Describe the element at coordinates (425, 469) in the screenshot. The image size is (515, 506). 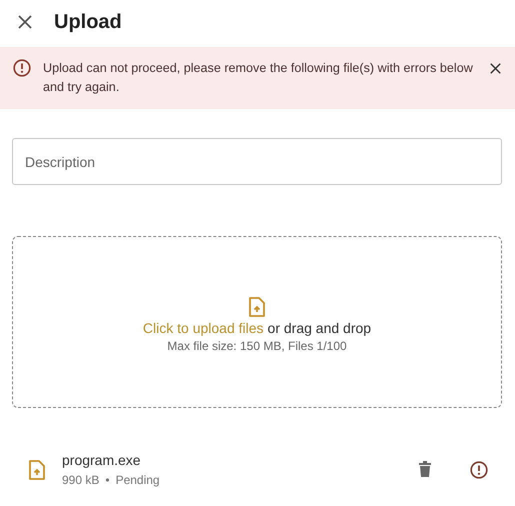
I see `delete-button` at that location.